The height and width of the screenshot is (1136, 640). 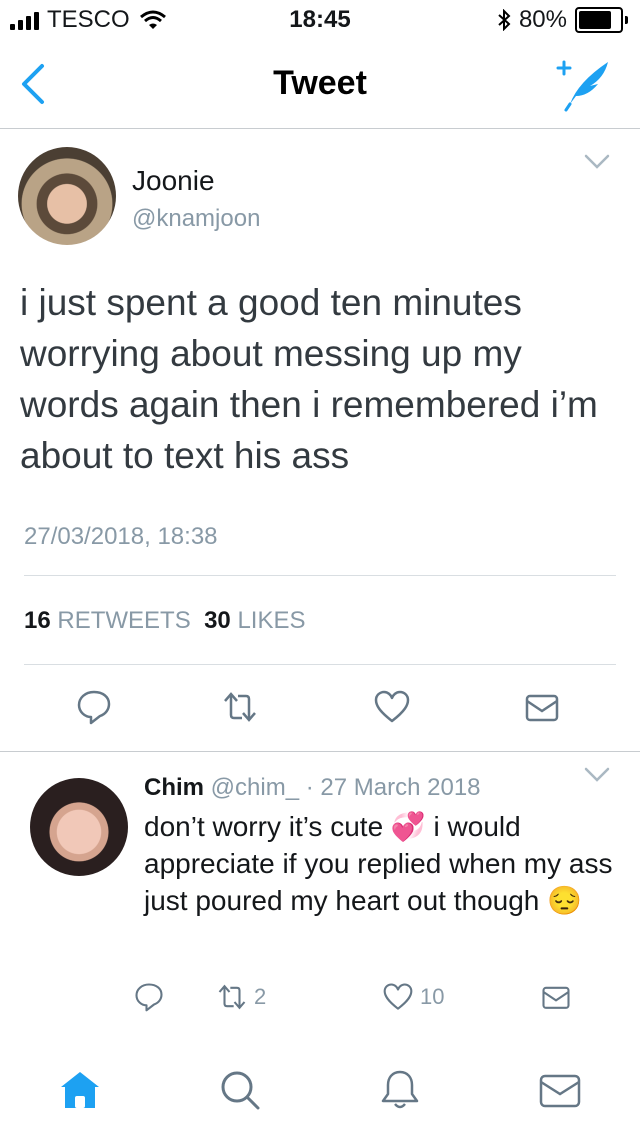 I want to click on reply-date: 27 March 2018, so click(x=400, y=787).